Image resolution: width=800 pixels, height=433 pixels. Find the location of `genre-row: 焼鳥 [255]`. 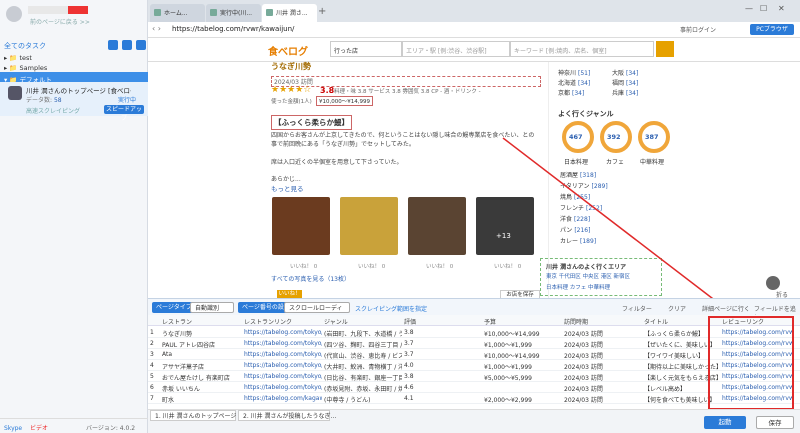

genre-row: 焼鳥 [255] is located at coordinates (575, 196).